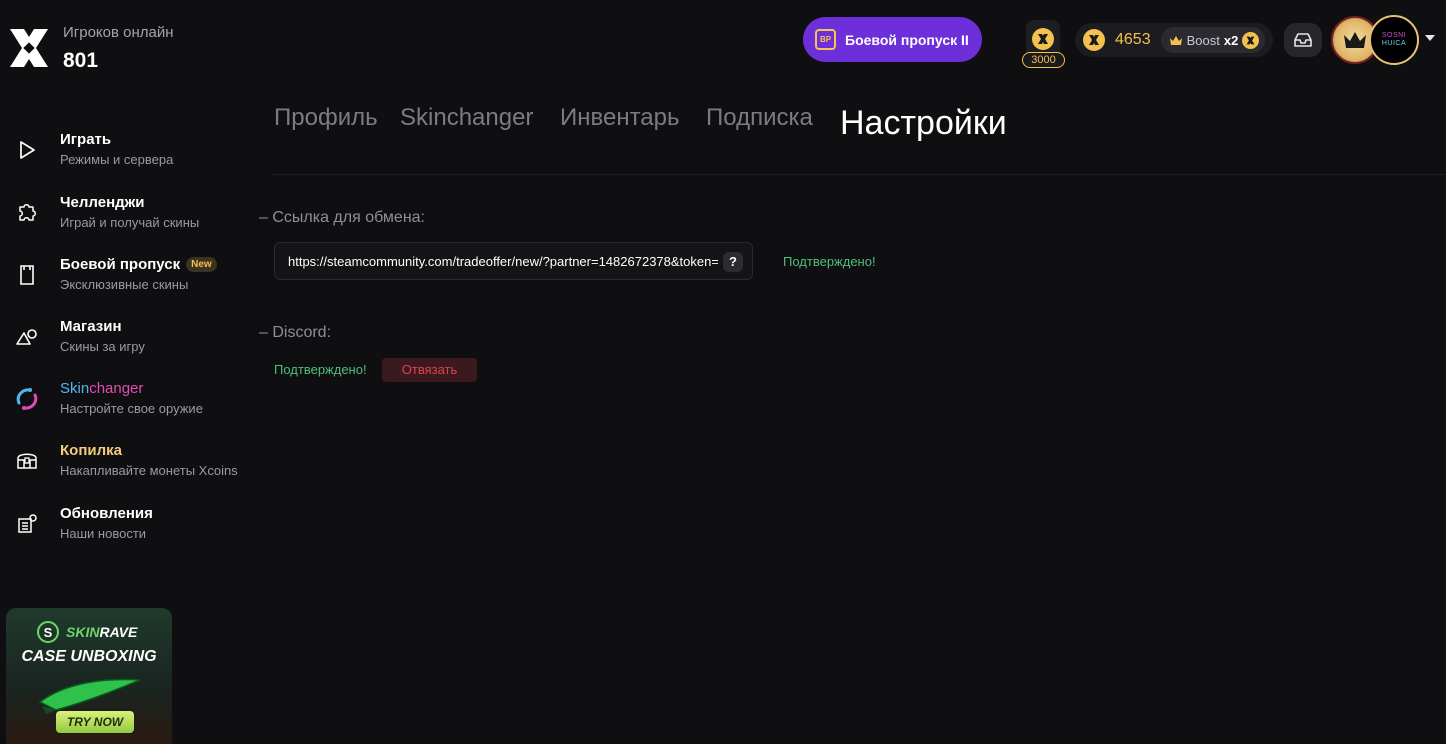  Describe the element at coordinates (27, 150) in the screenshot. I see `play-icon` at that location.